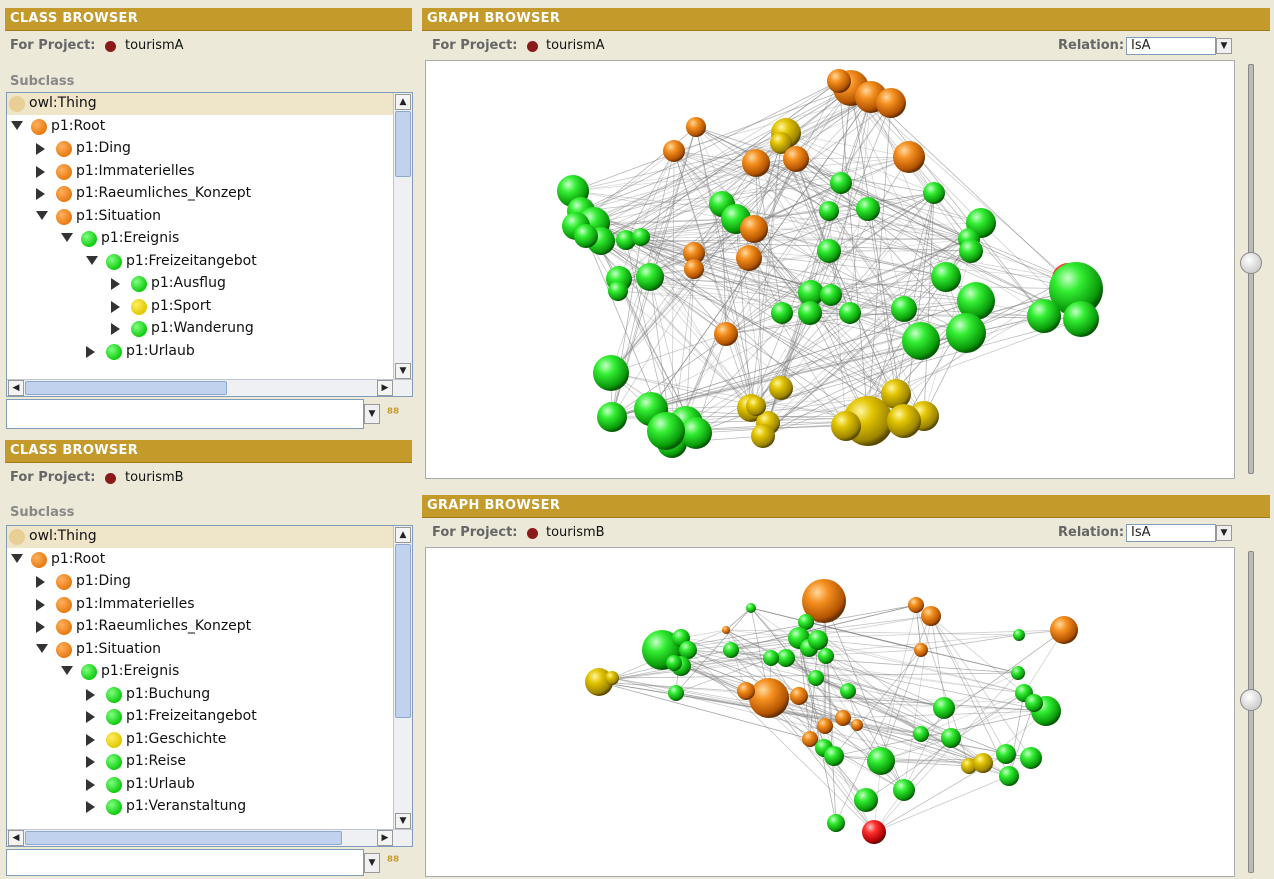  I want to click on tree-item: p1:Root, so click(209, 560).